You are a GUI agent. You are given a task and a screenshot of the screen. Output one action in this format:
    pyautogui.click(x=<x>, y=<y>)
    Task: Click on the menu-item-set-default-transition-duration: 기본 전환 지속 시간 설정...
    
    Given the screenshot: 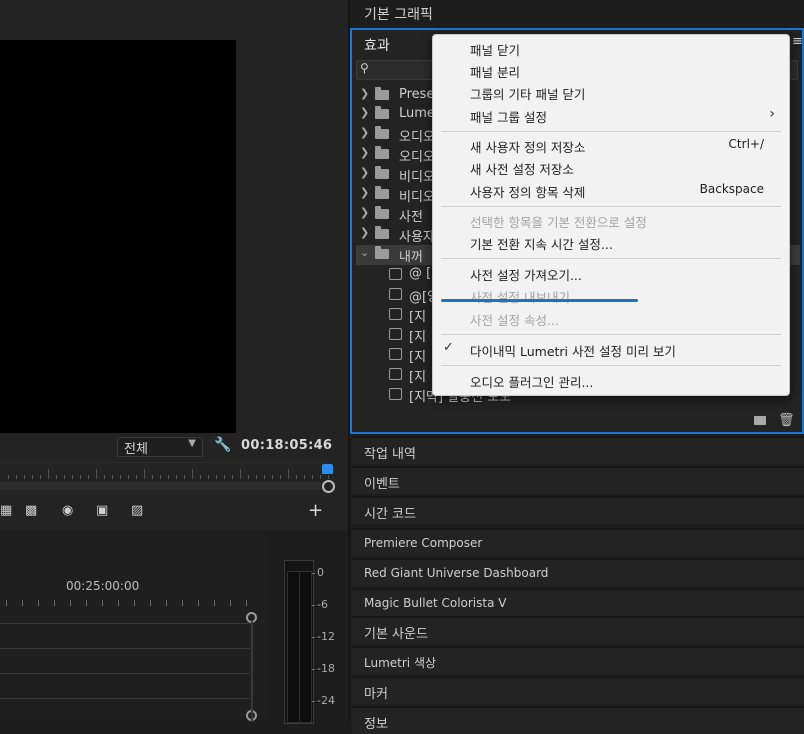 What is the action you would take?
    pyautogui.click(x=611, y=242)
    